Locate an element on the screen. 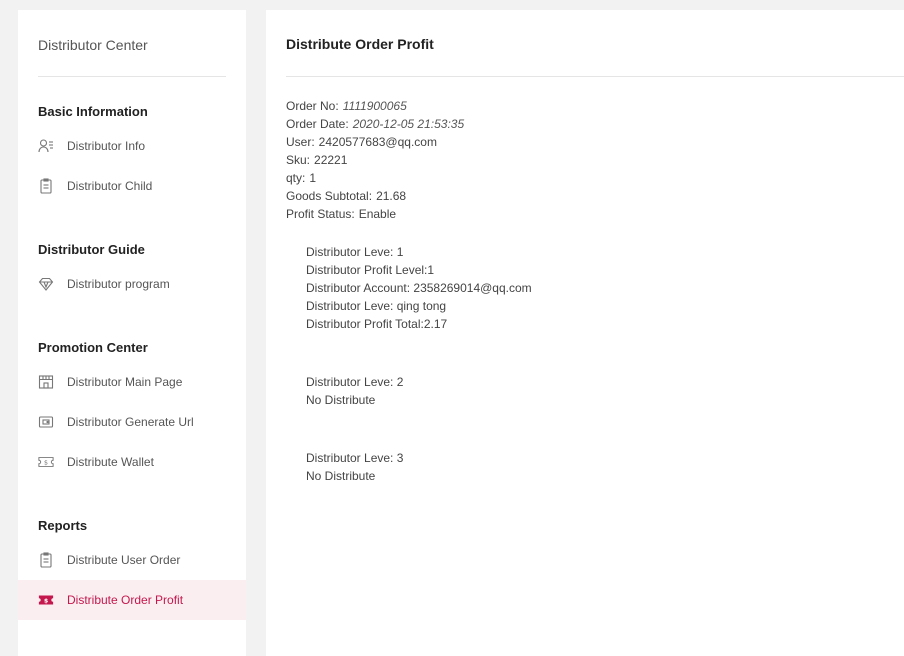 The width and height of the screenshot is (904, 656). level-value: 2 is located at coordinates (400, 382).